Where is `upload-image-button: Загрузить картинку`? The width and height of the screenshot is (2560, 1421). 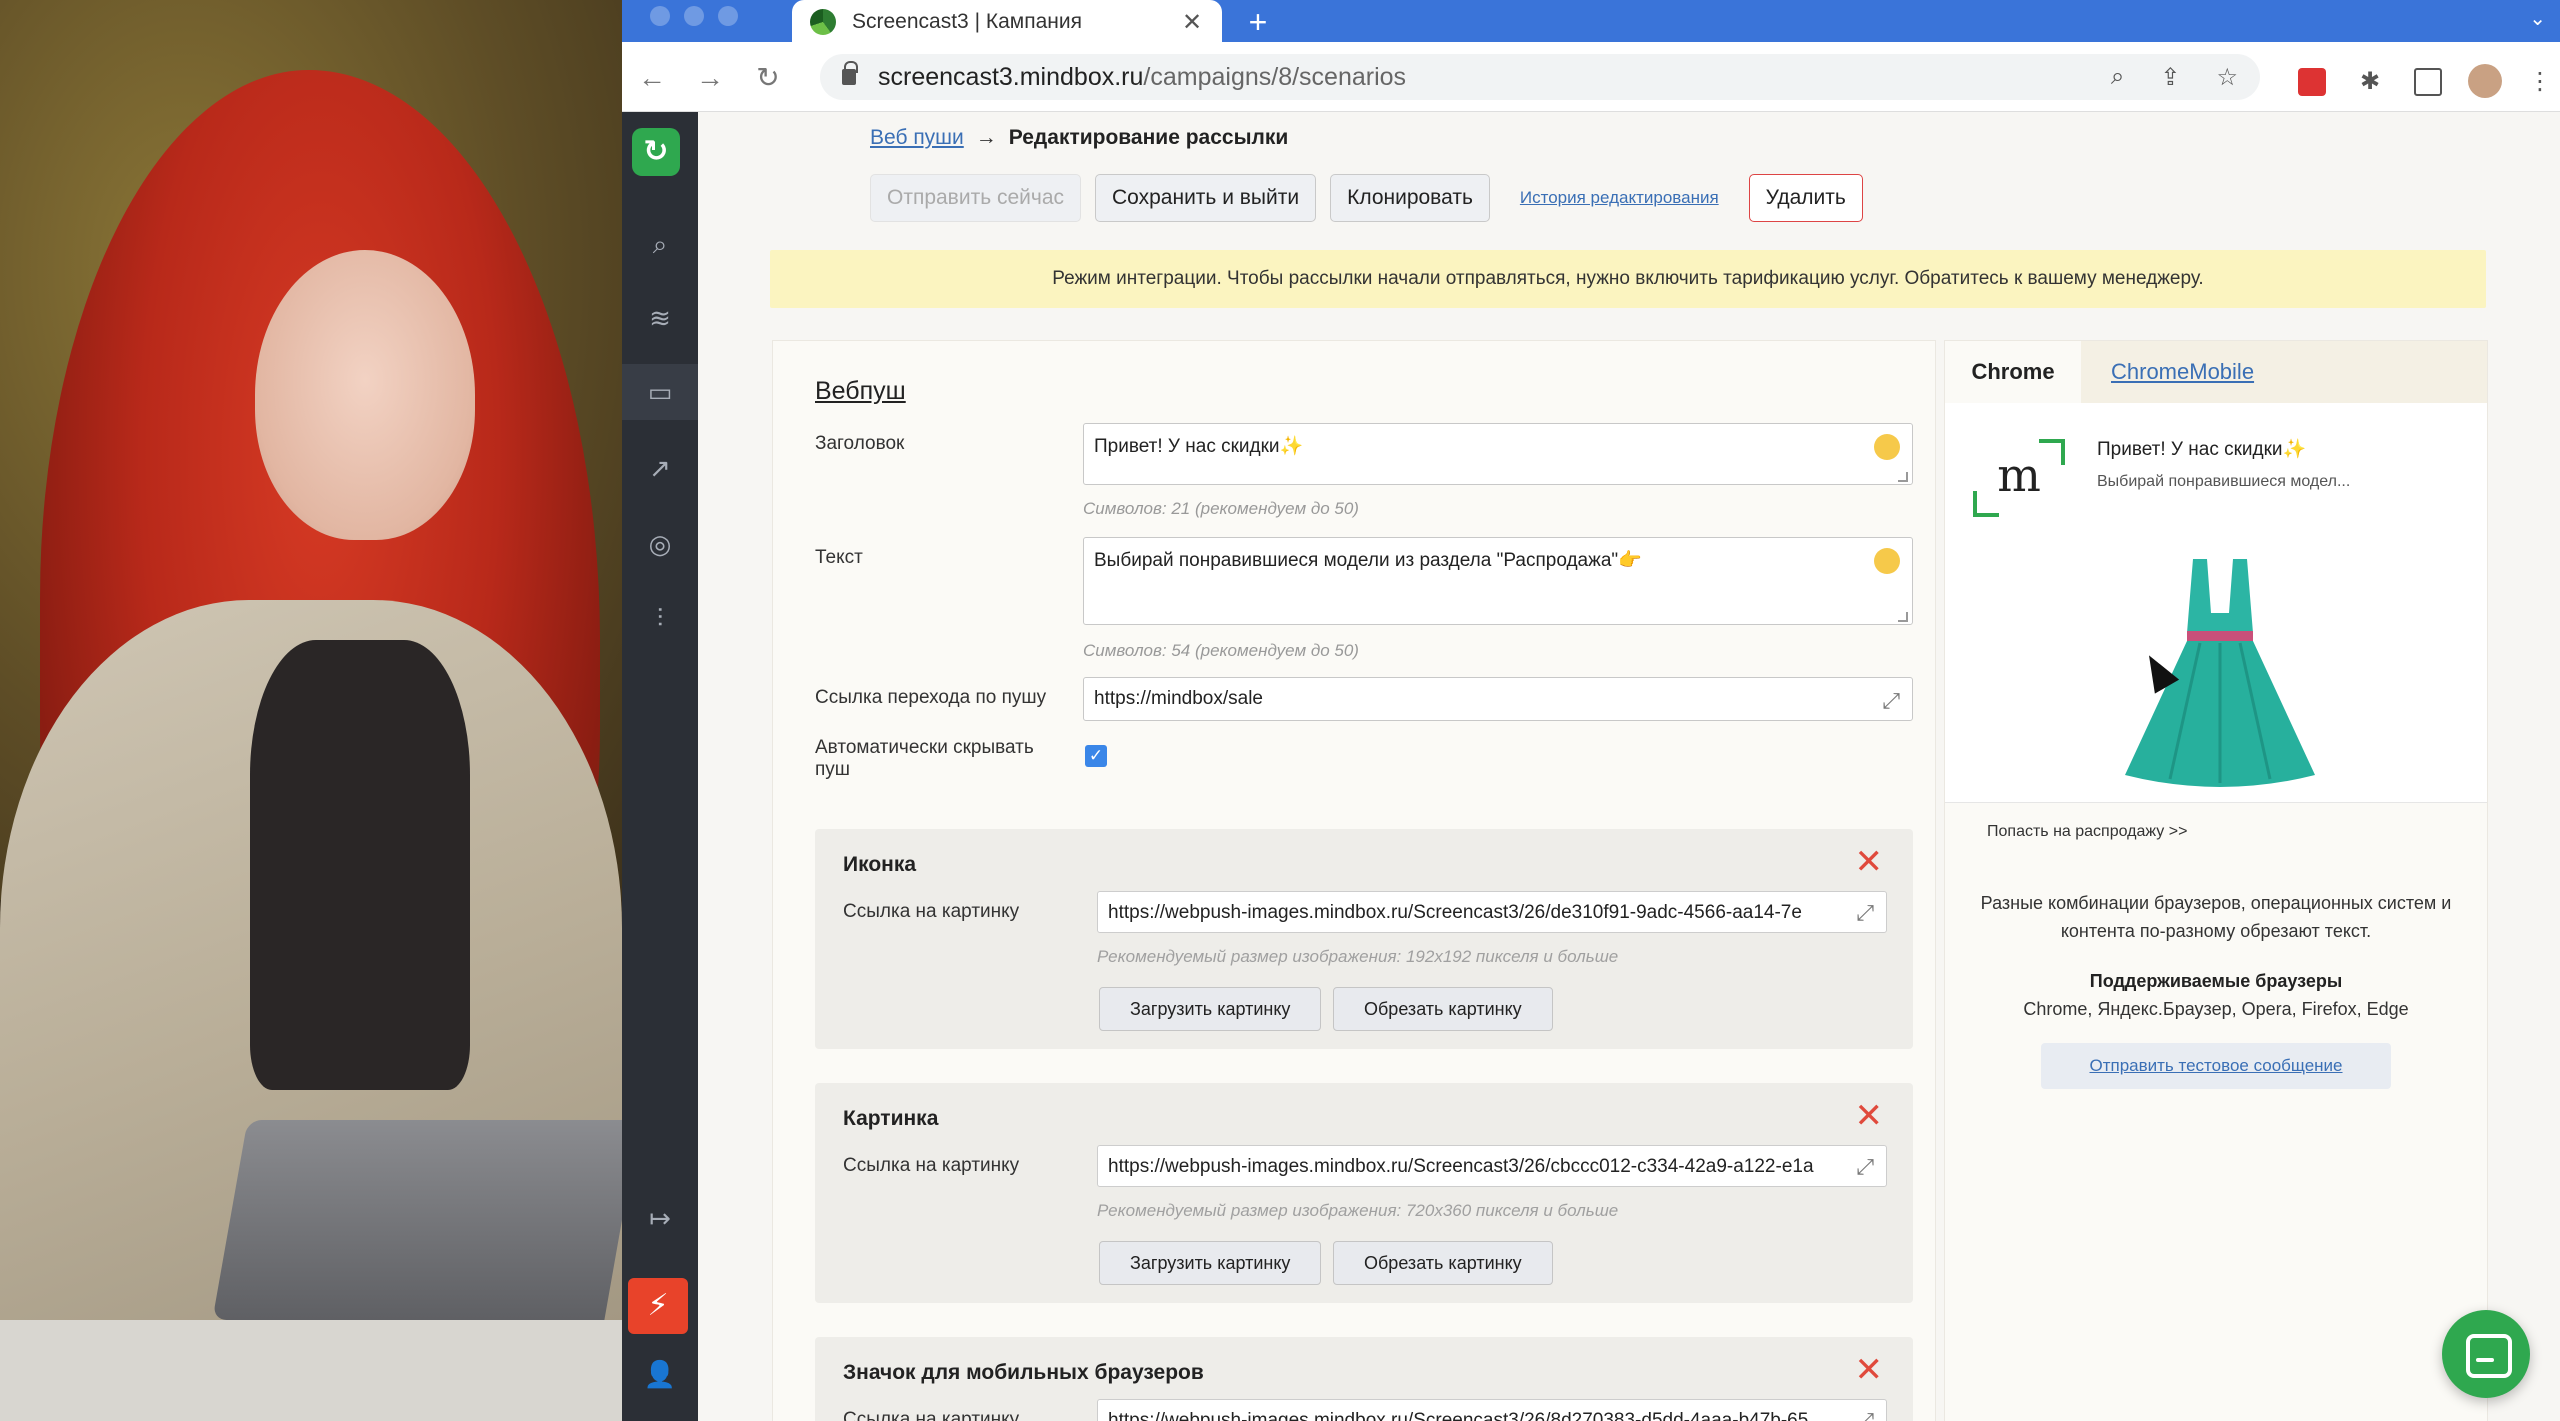
upload-image-button: Загрузить картинку is located at coordinates (1210, 1263).